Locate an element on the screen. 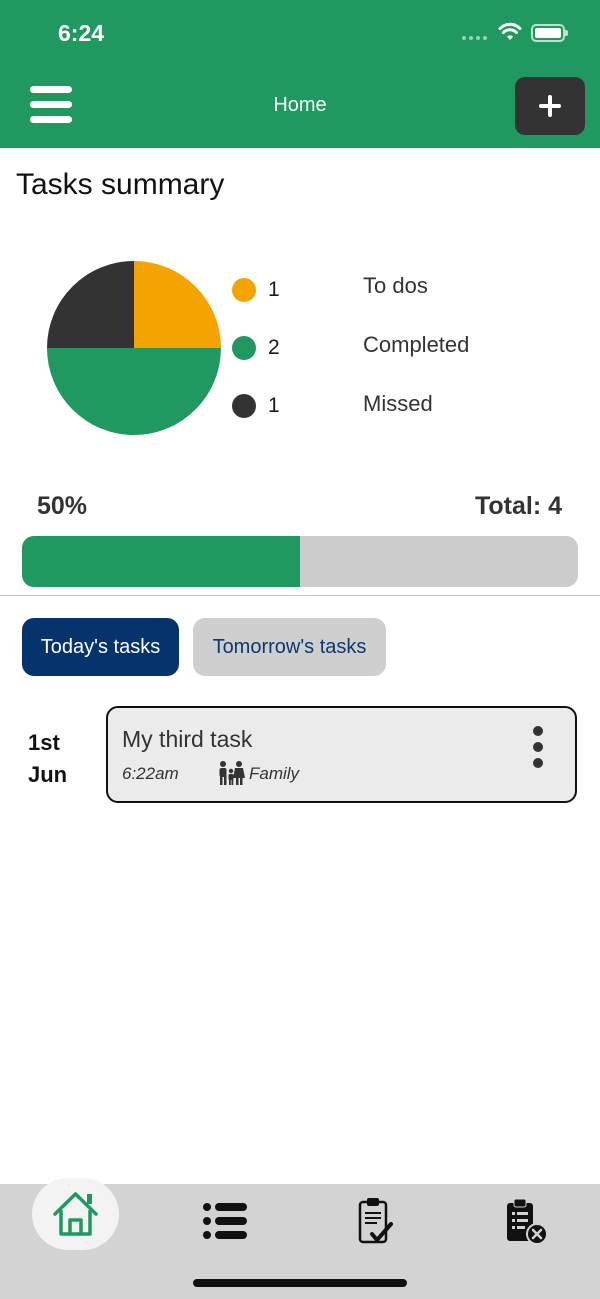 The height and width of the screenshot is (1299, 600). task-date-day: 1st is located at coordinates (44, 742).